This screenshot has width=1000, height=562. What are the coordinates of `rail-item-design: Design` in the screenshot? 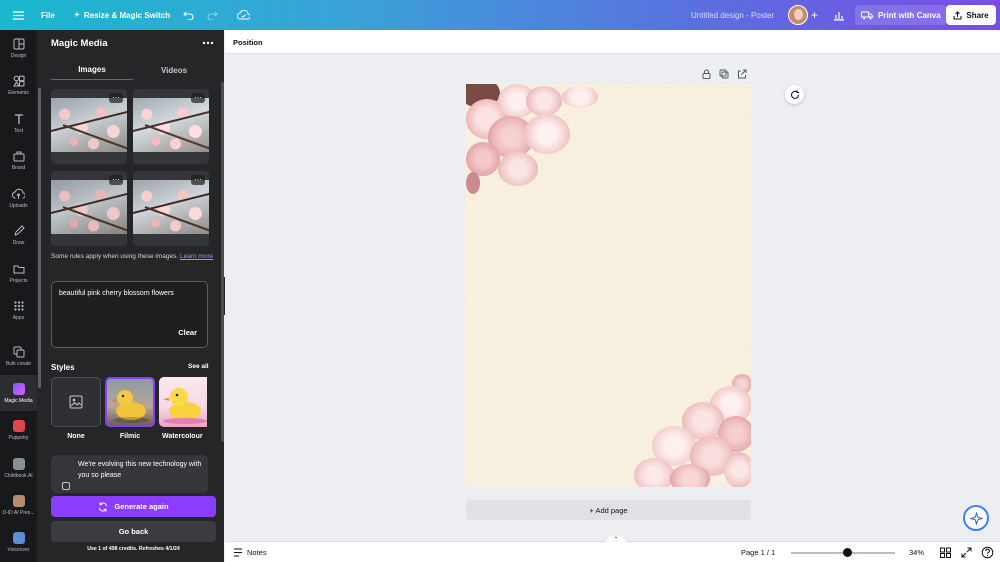 It's located at (18, 48).